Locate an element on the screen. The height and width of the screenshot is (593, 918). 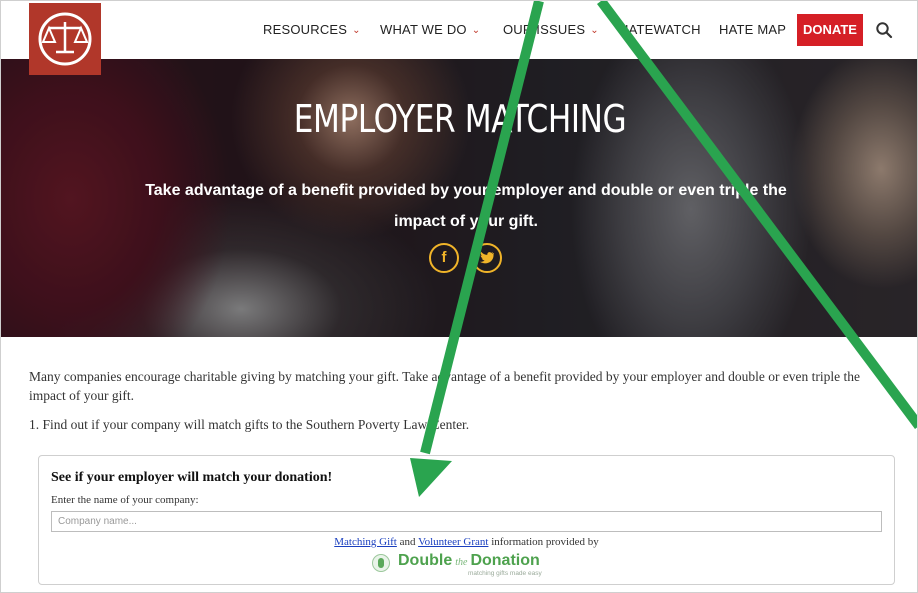
twitter-bird-glyph is located at coordinates (486, 257).